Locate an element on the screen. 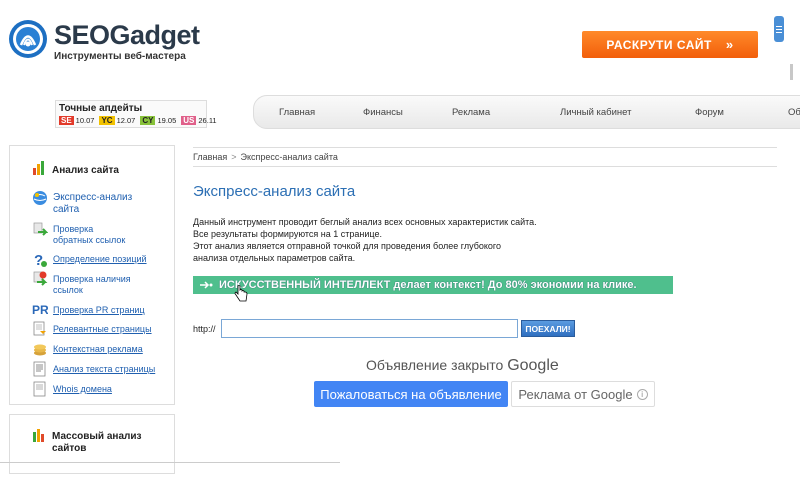 The image size is (800, 480). pr-icon: PR is located at coordinates (40, 310).